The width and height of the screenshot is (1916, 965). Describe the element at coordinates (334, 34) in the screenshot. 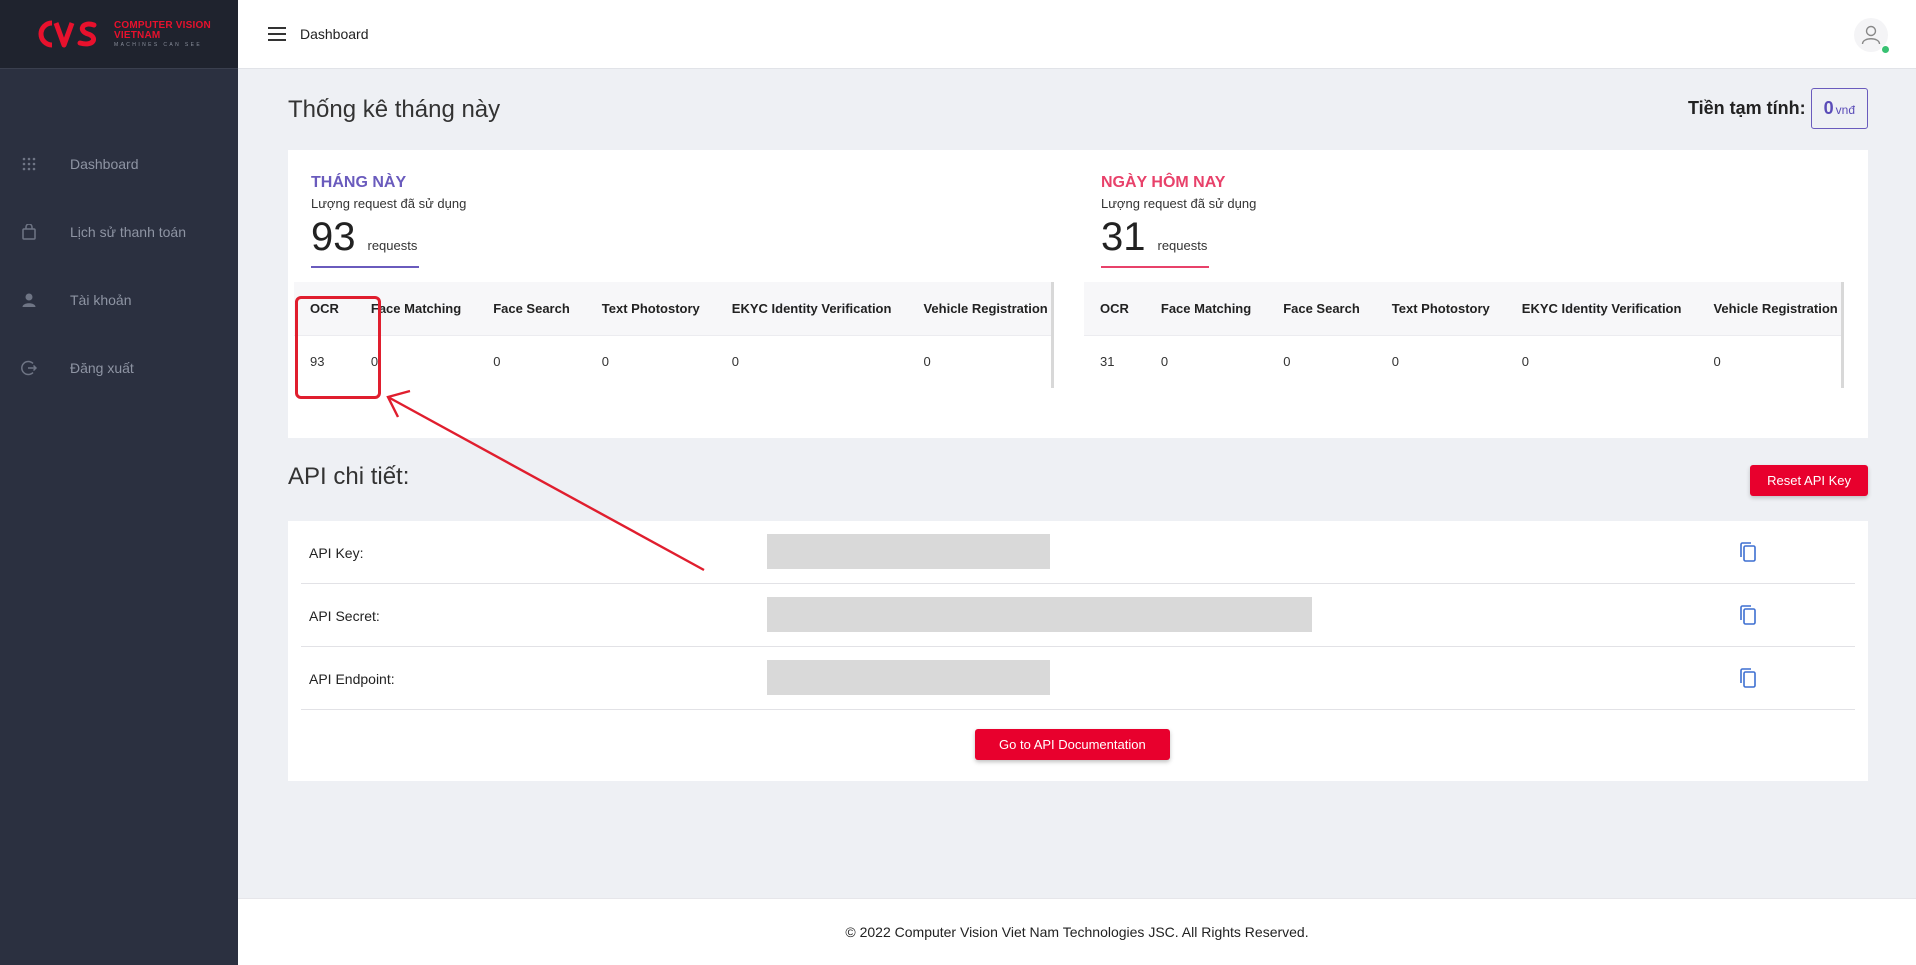

I see `page-title: Dashboard` at that location.